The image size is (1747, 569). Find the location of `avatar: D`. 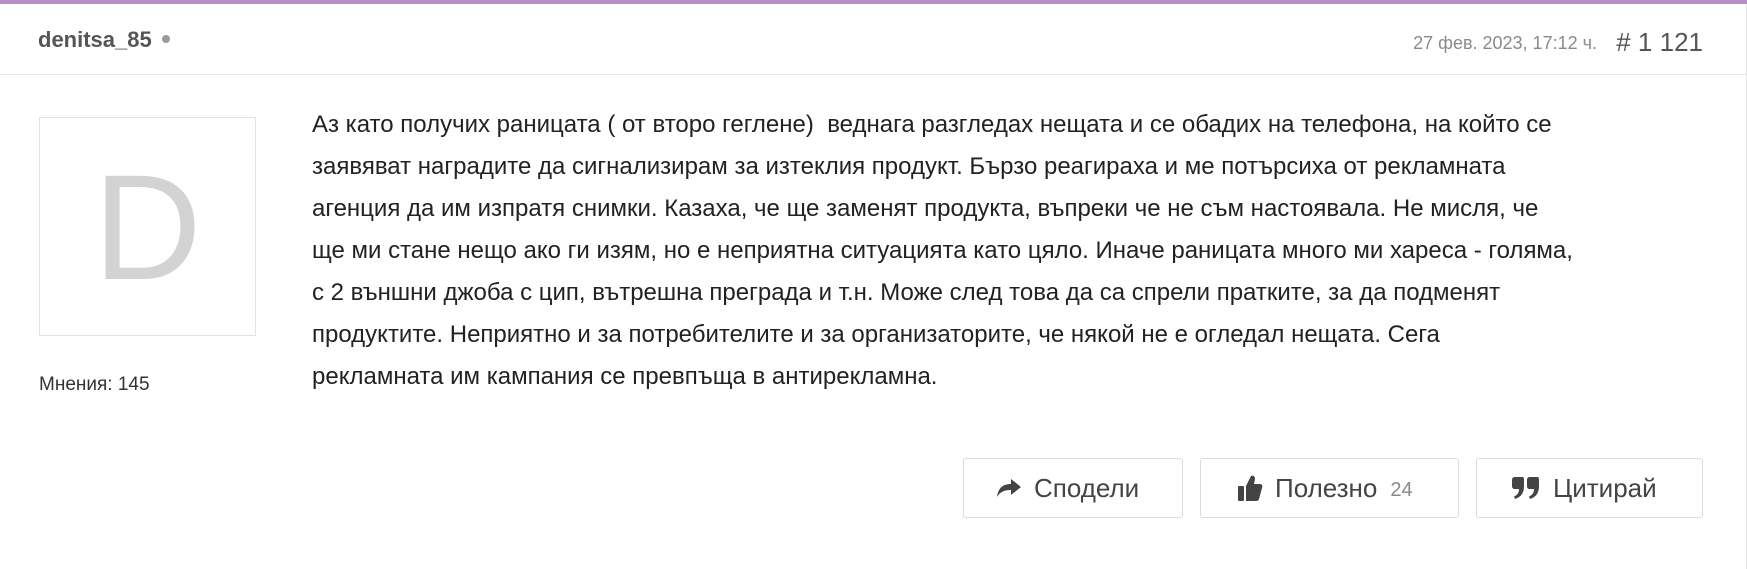

avatar: D is located at coordinates (147, 226).